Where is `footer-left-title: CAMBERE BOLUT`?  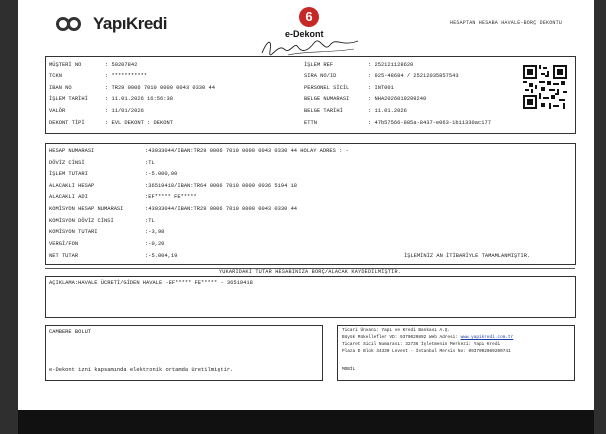 footer-left-title: CAMBERE BOLUT is located at coordinates (70, 332).